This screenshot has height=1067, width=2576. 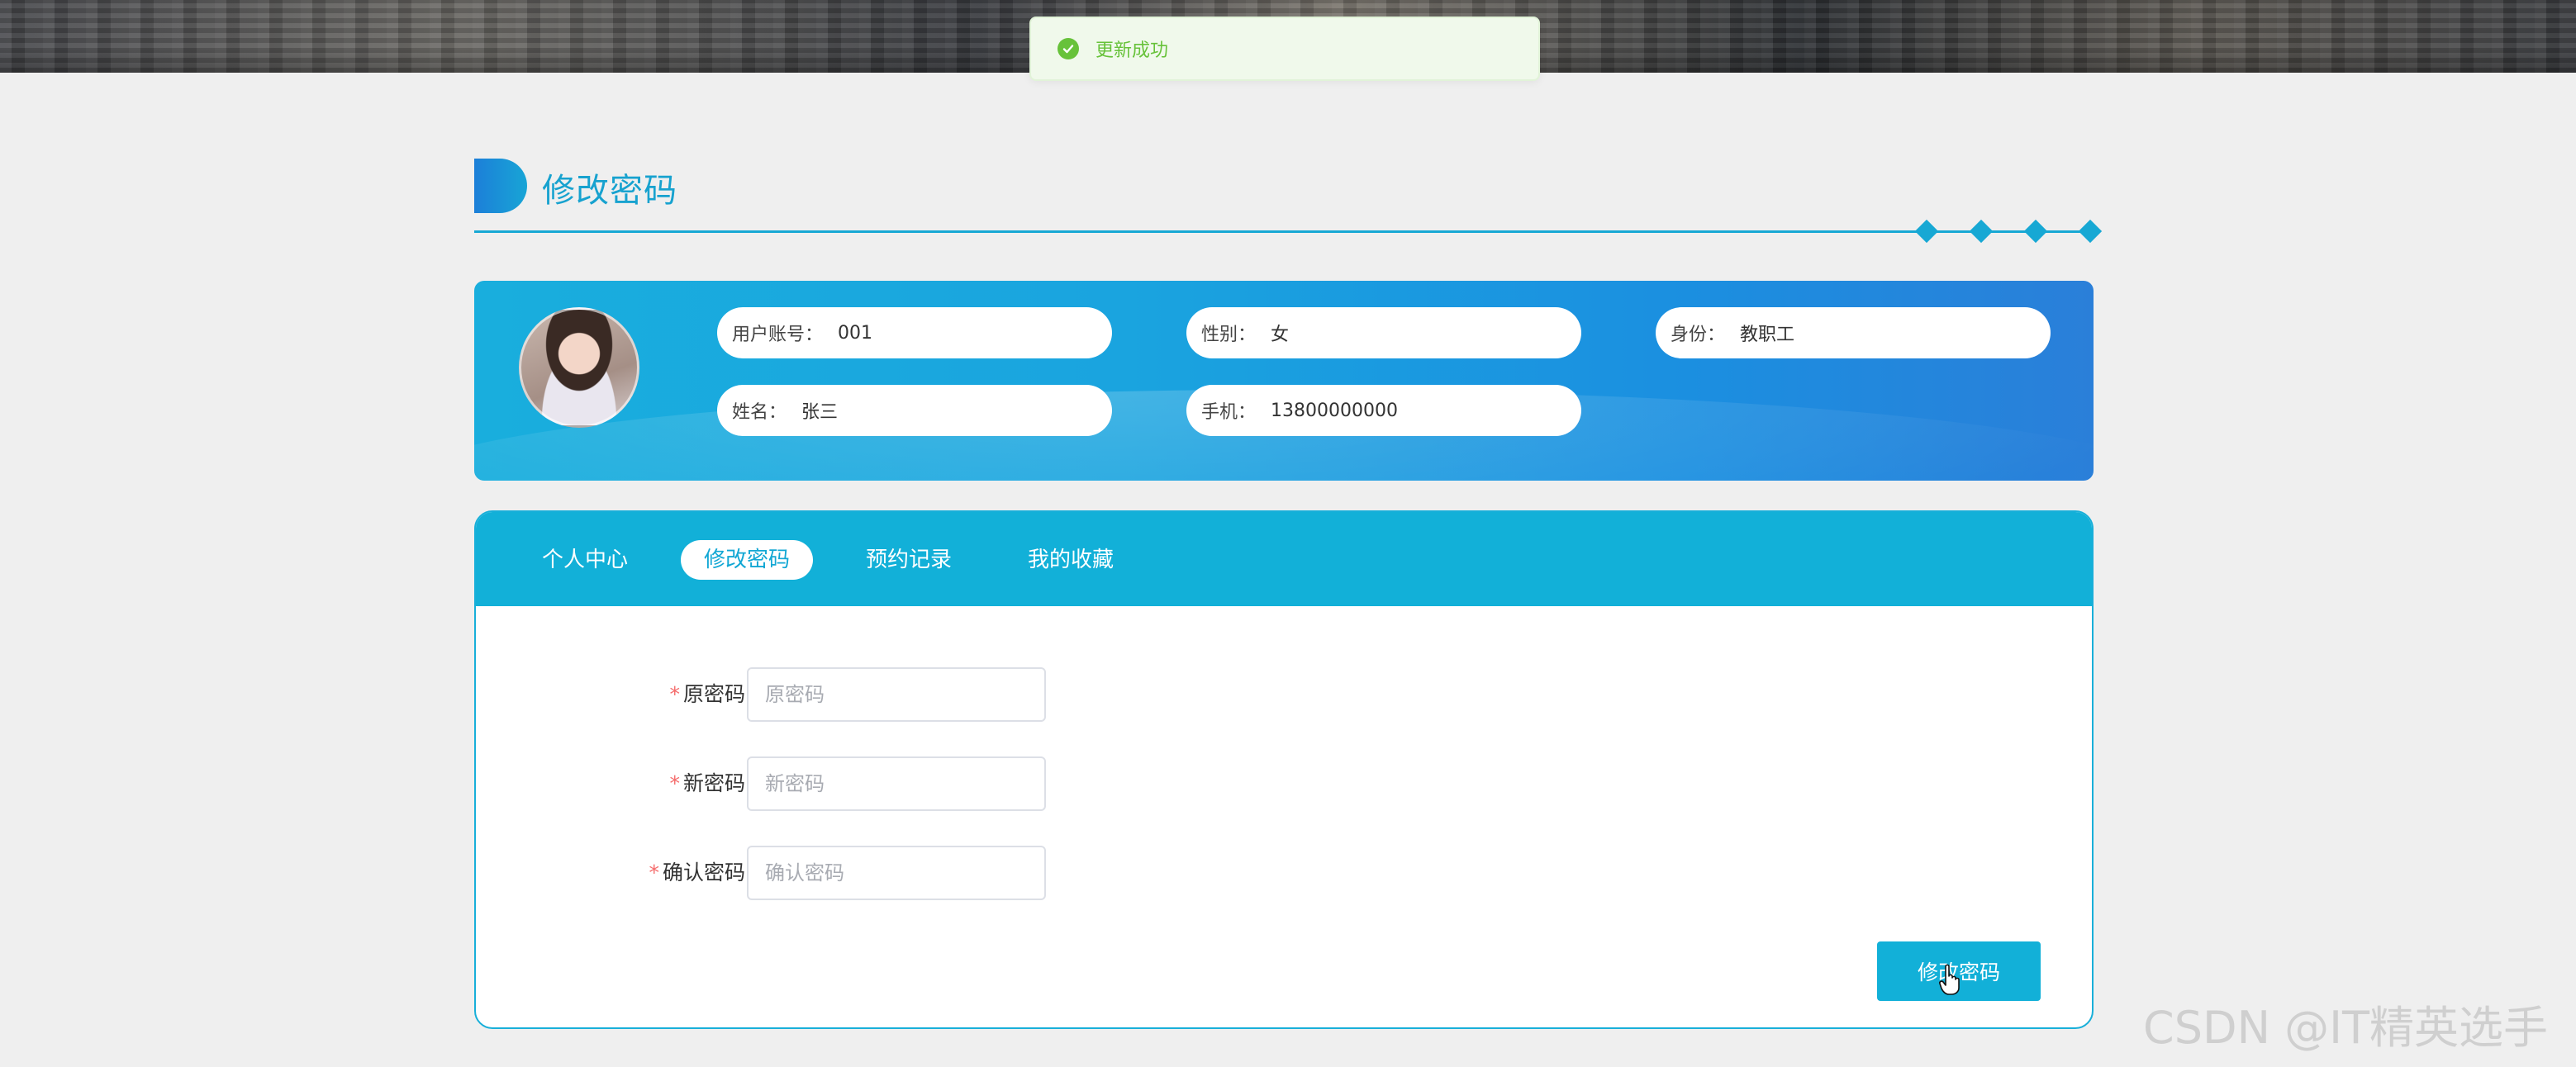 I want to click on role-field: 身份： 教职工, so click(x=1854, y=332).